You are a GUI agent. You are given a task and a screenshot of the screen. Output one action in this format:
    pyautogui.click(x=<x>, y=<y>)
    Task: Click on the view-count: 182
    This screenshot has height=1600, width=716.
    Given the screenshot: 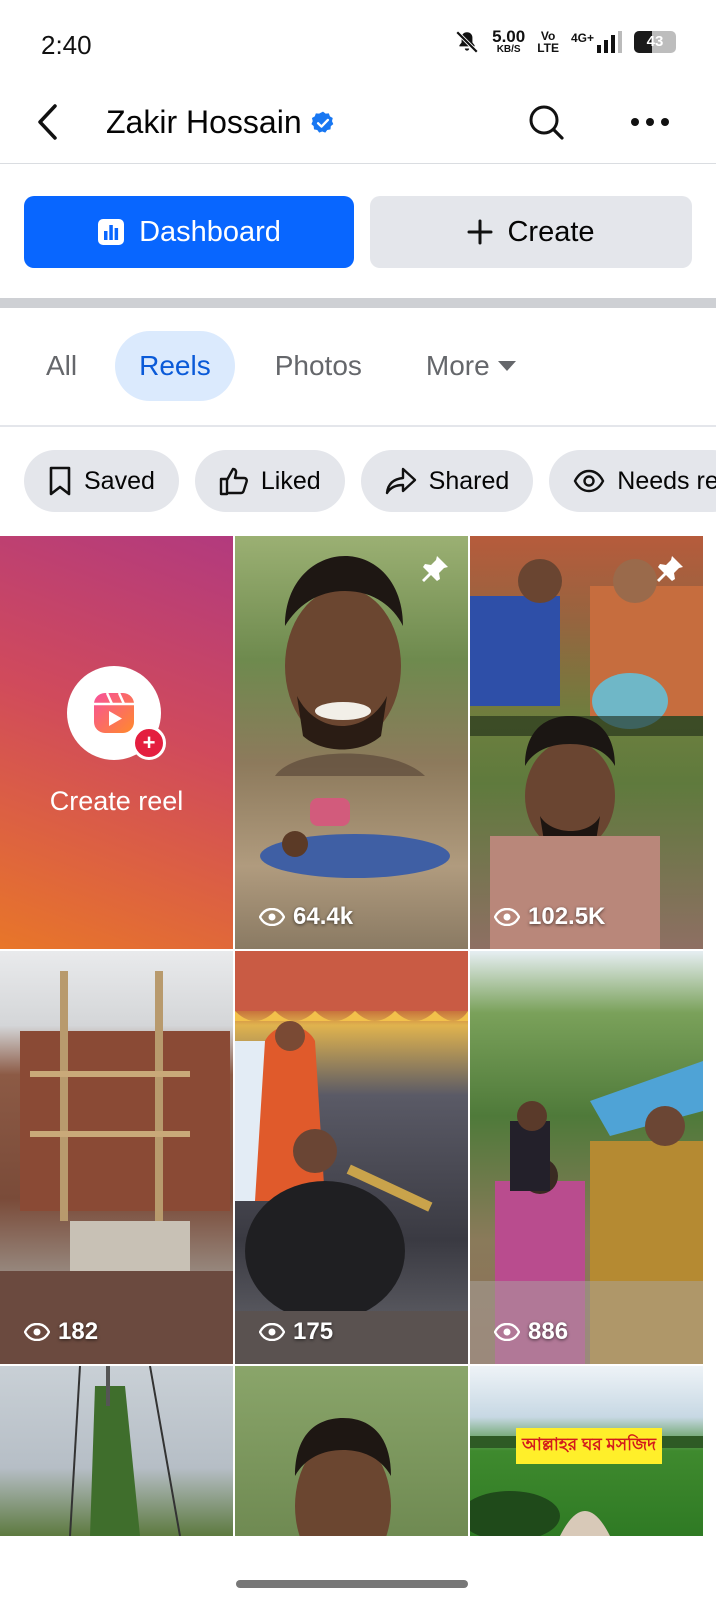 What is the action you would take?
    pyautogui.click(x=61, y=1332)
    